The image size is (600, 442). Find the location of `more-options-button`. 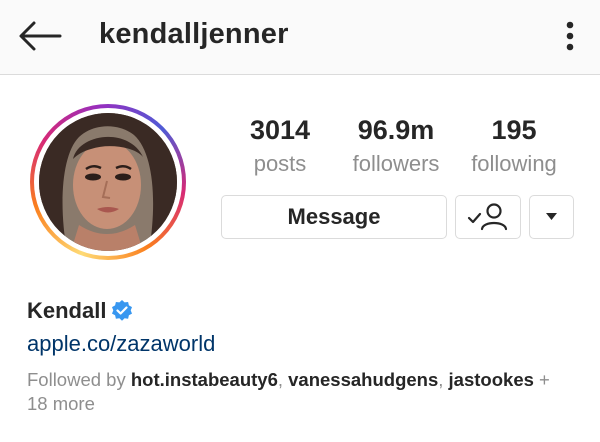

more-options-button is located at coordinates (570, 36).